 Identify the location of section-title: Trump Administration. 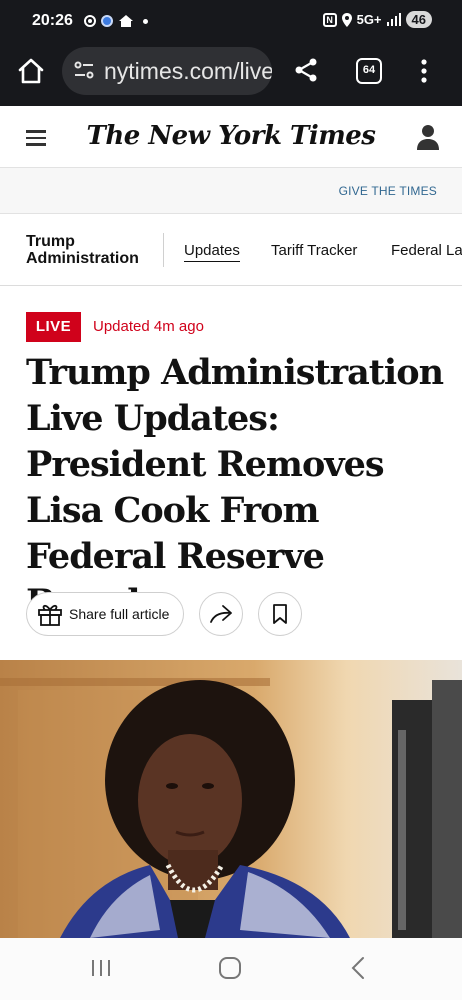
(88, 250).